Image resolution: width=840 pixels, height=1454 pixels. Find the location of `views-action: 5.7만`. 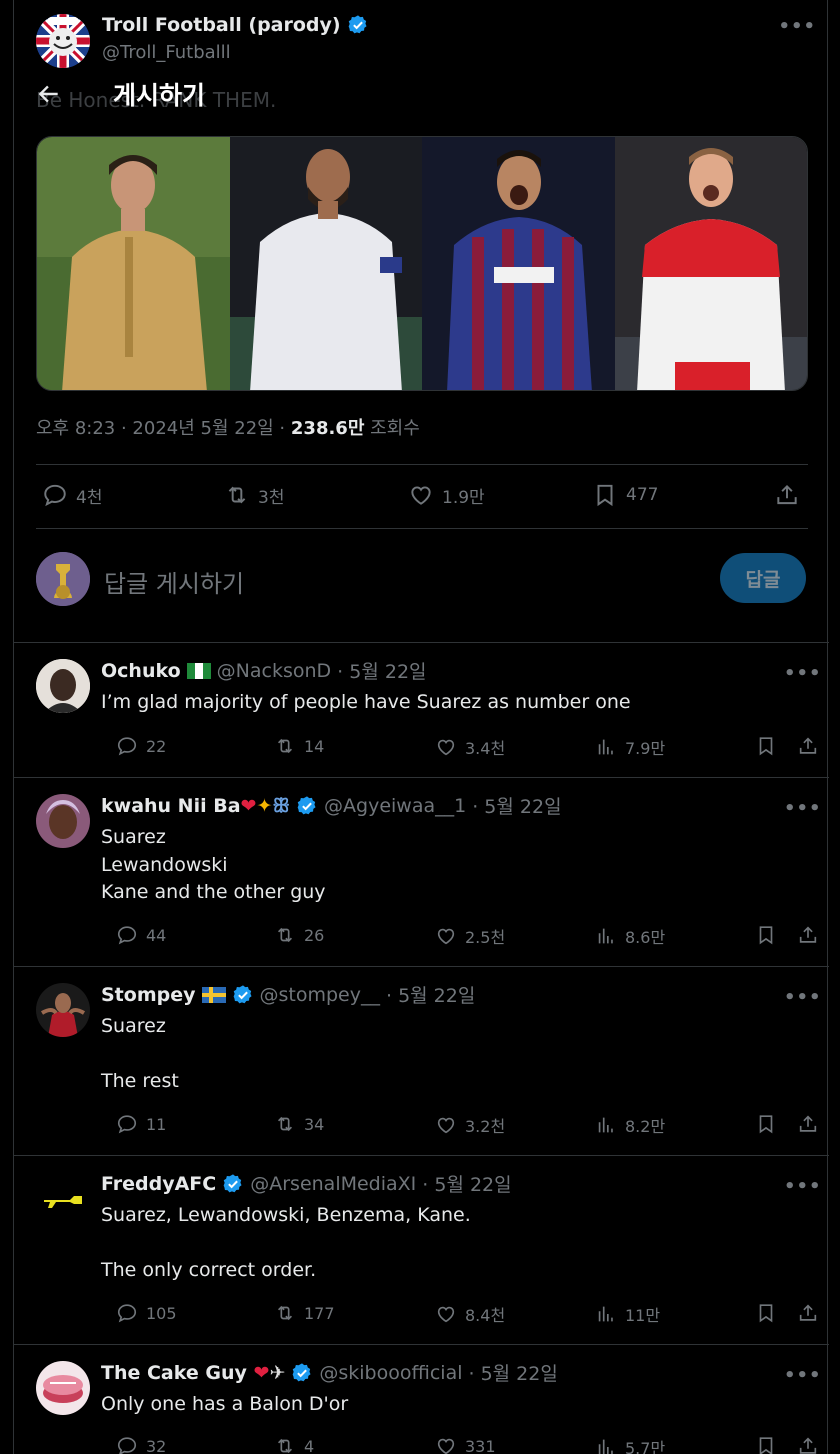

views-action: 5.7만 is located at coordinates (630, 1444).